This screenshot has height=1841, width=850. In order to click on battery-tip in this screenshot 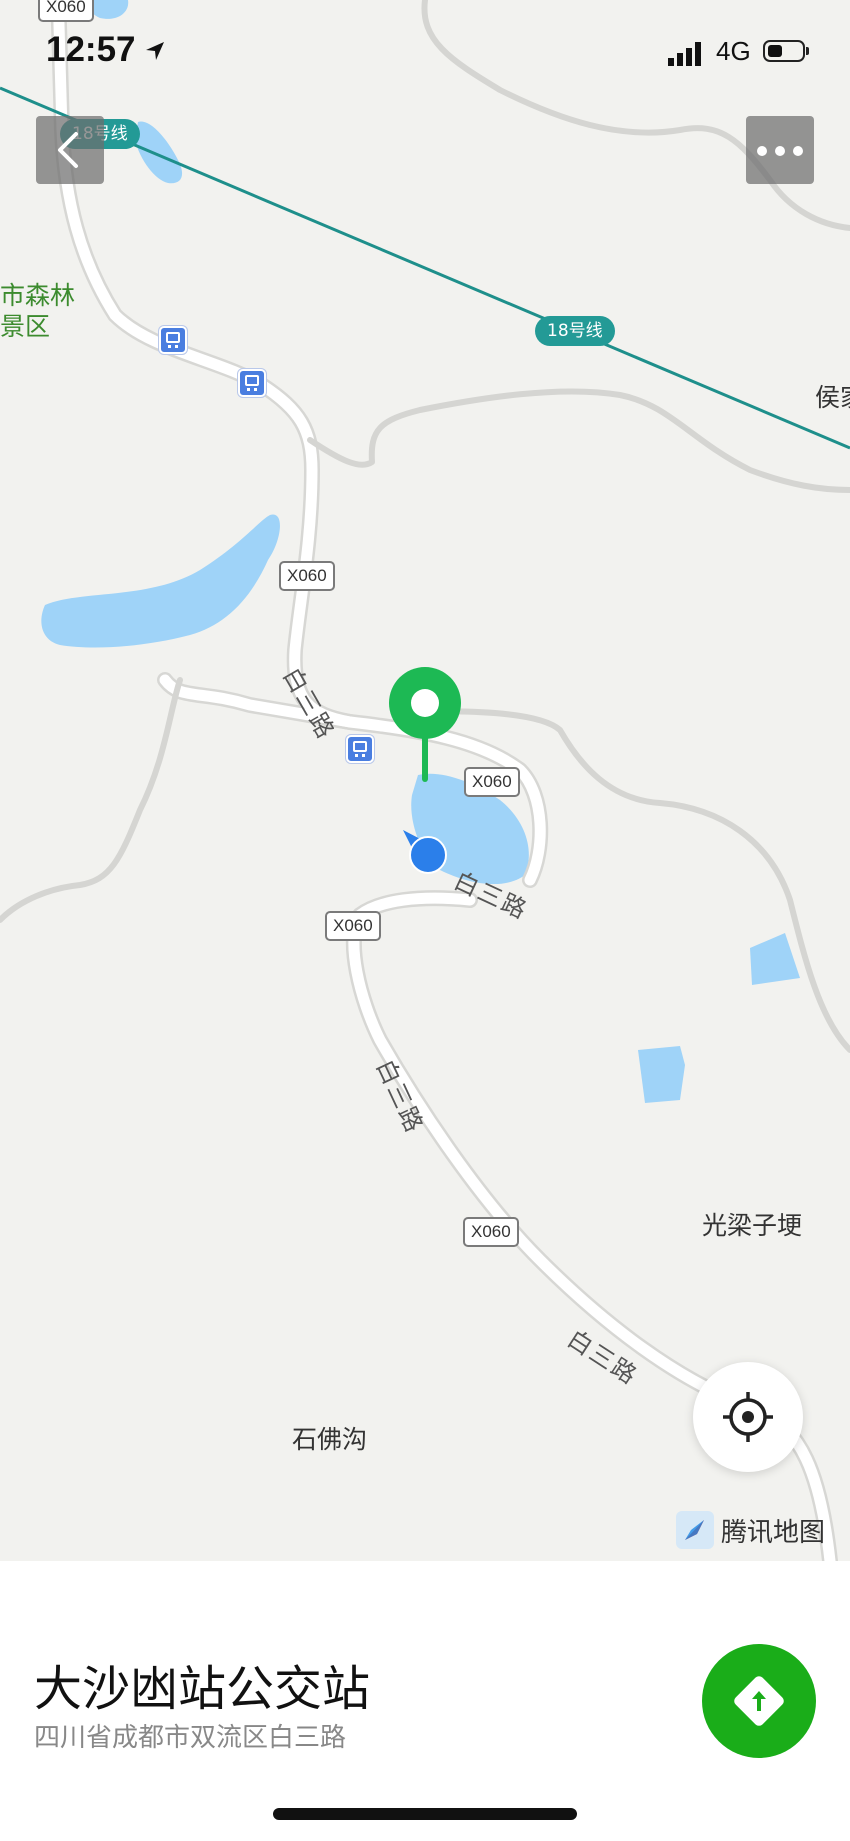, I will do `click(807, 51)`.